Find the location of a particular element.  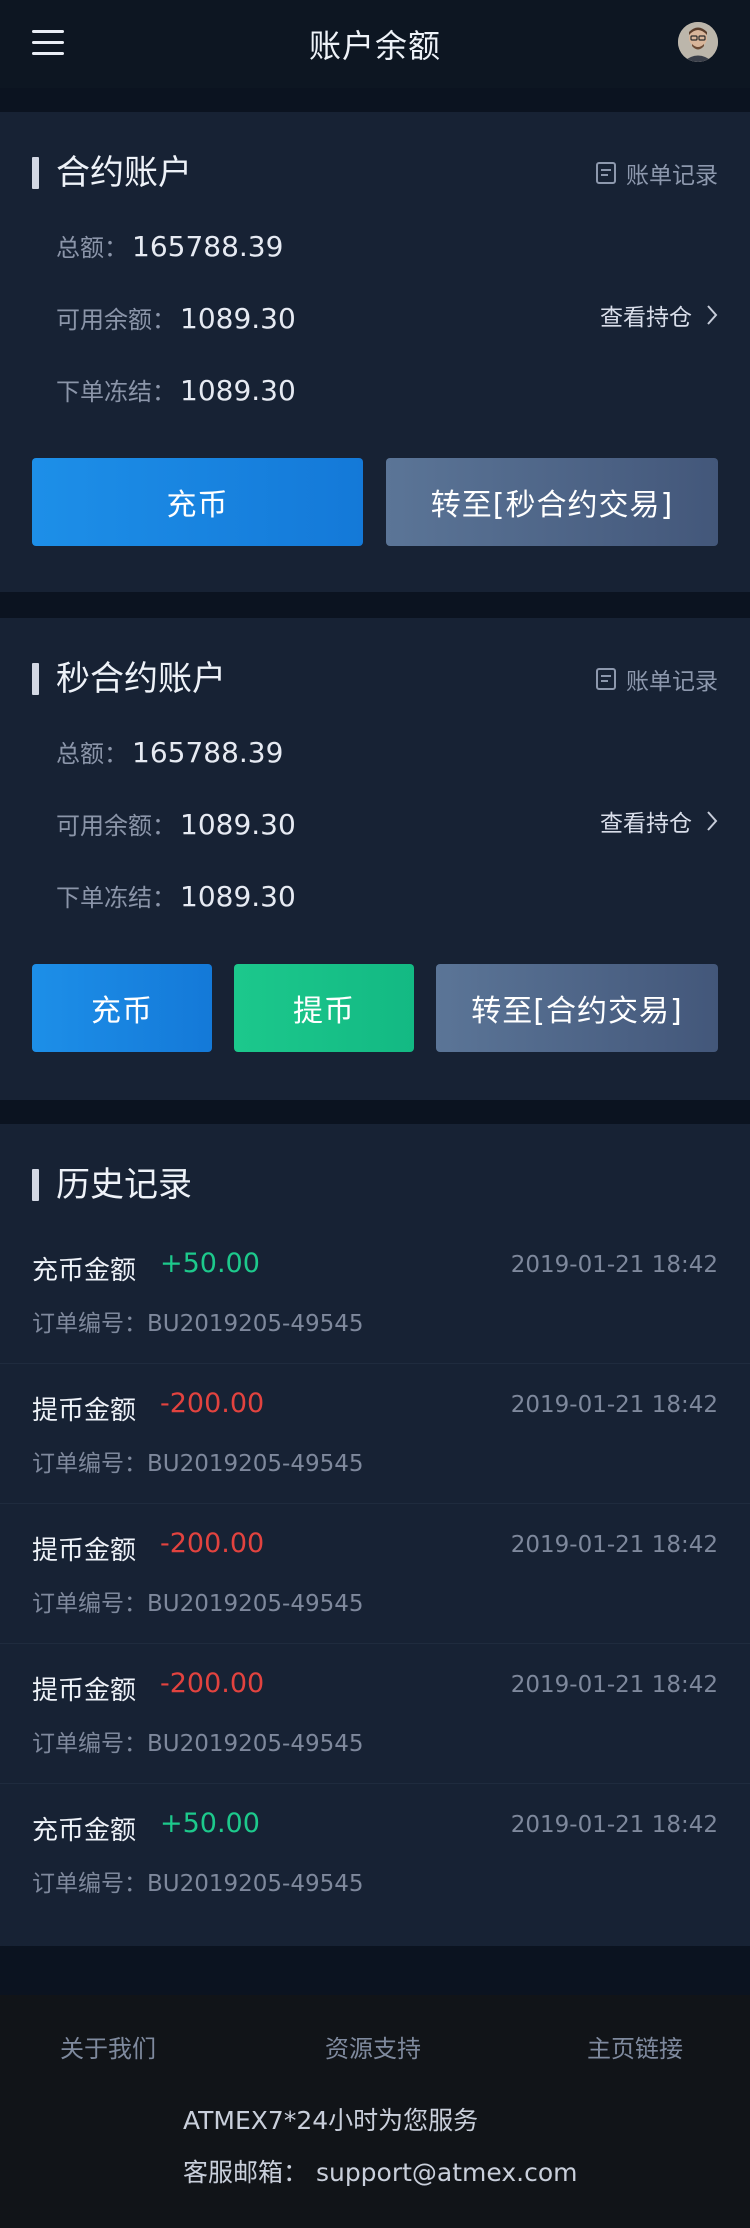

footer-link-homepage: 主页链接 is located at coordinates (635, 2046).